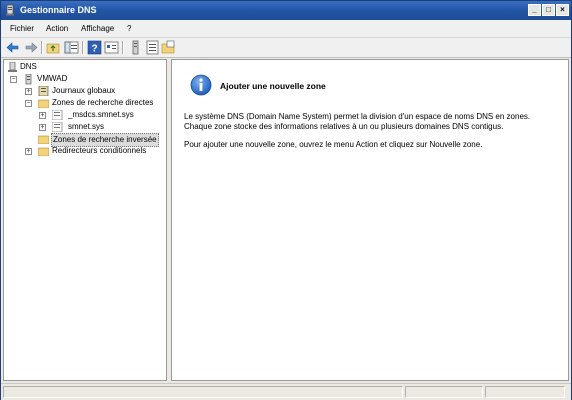 This screenshot has width=572, height=400. I want to click on list-icon, so click(152, 47).